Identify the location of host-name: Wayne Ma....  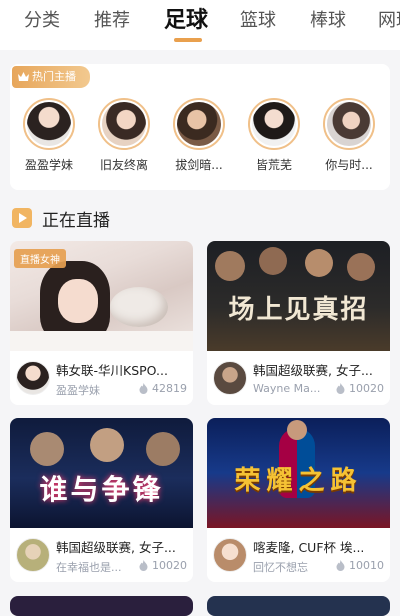
(287, 388).